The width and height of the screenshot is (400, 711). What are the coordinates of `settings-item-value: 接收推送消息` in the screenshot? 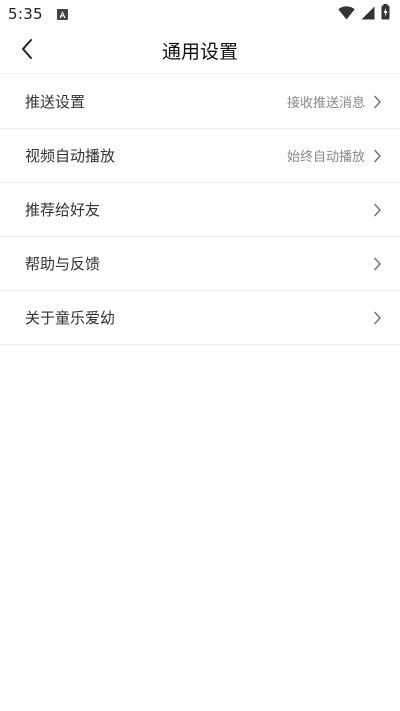 It's located at (325, 103).